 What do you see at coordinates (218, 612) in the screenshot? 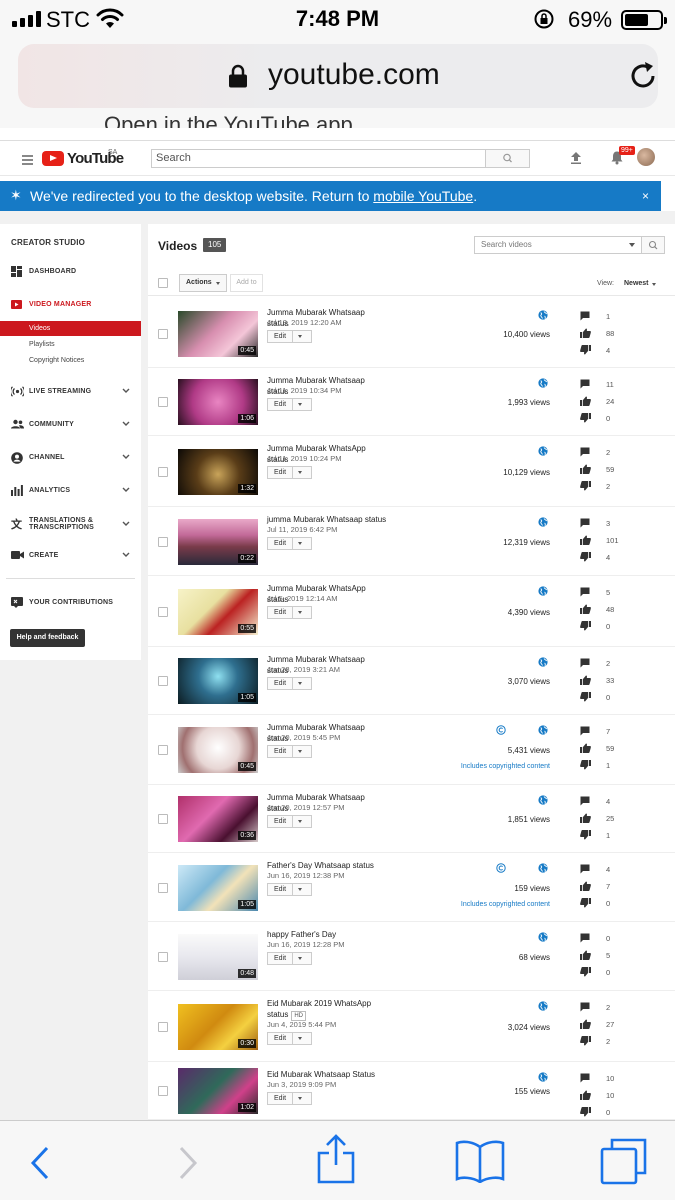
I see `video-thumbnail: 0:55` at bounding box center [218, 612].